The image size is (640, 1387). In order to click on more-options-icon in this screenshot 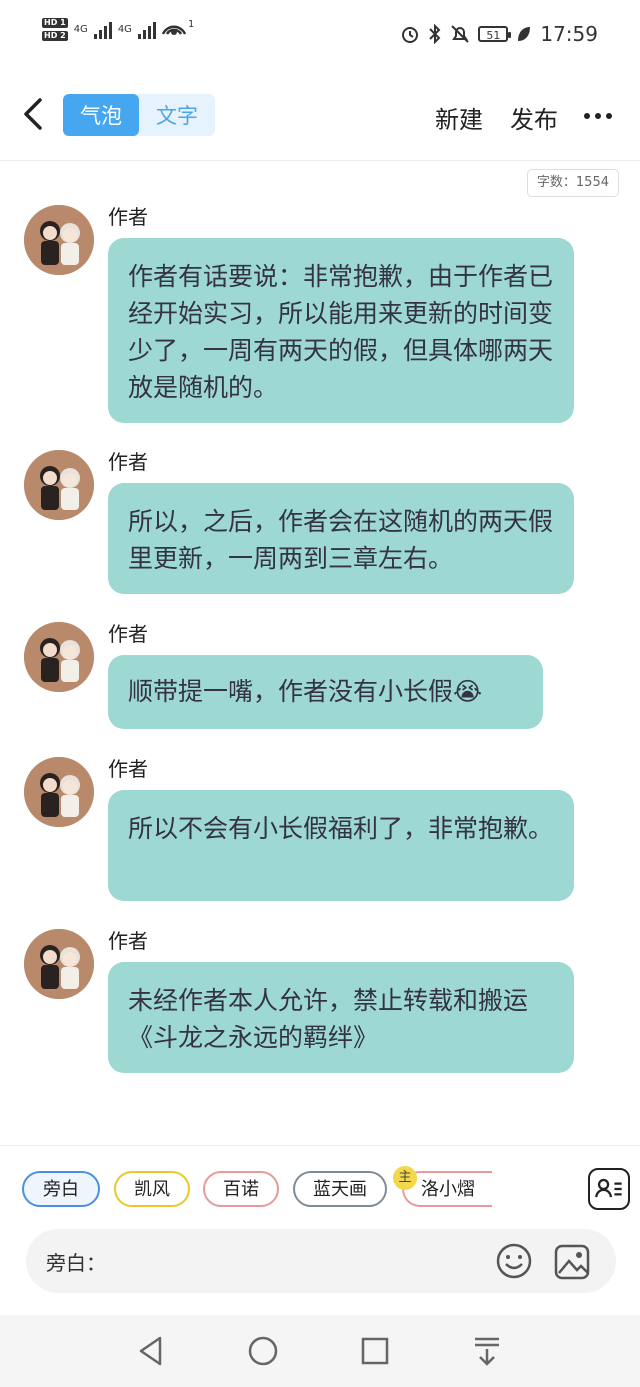, I will do `click(598, 116)`.